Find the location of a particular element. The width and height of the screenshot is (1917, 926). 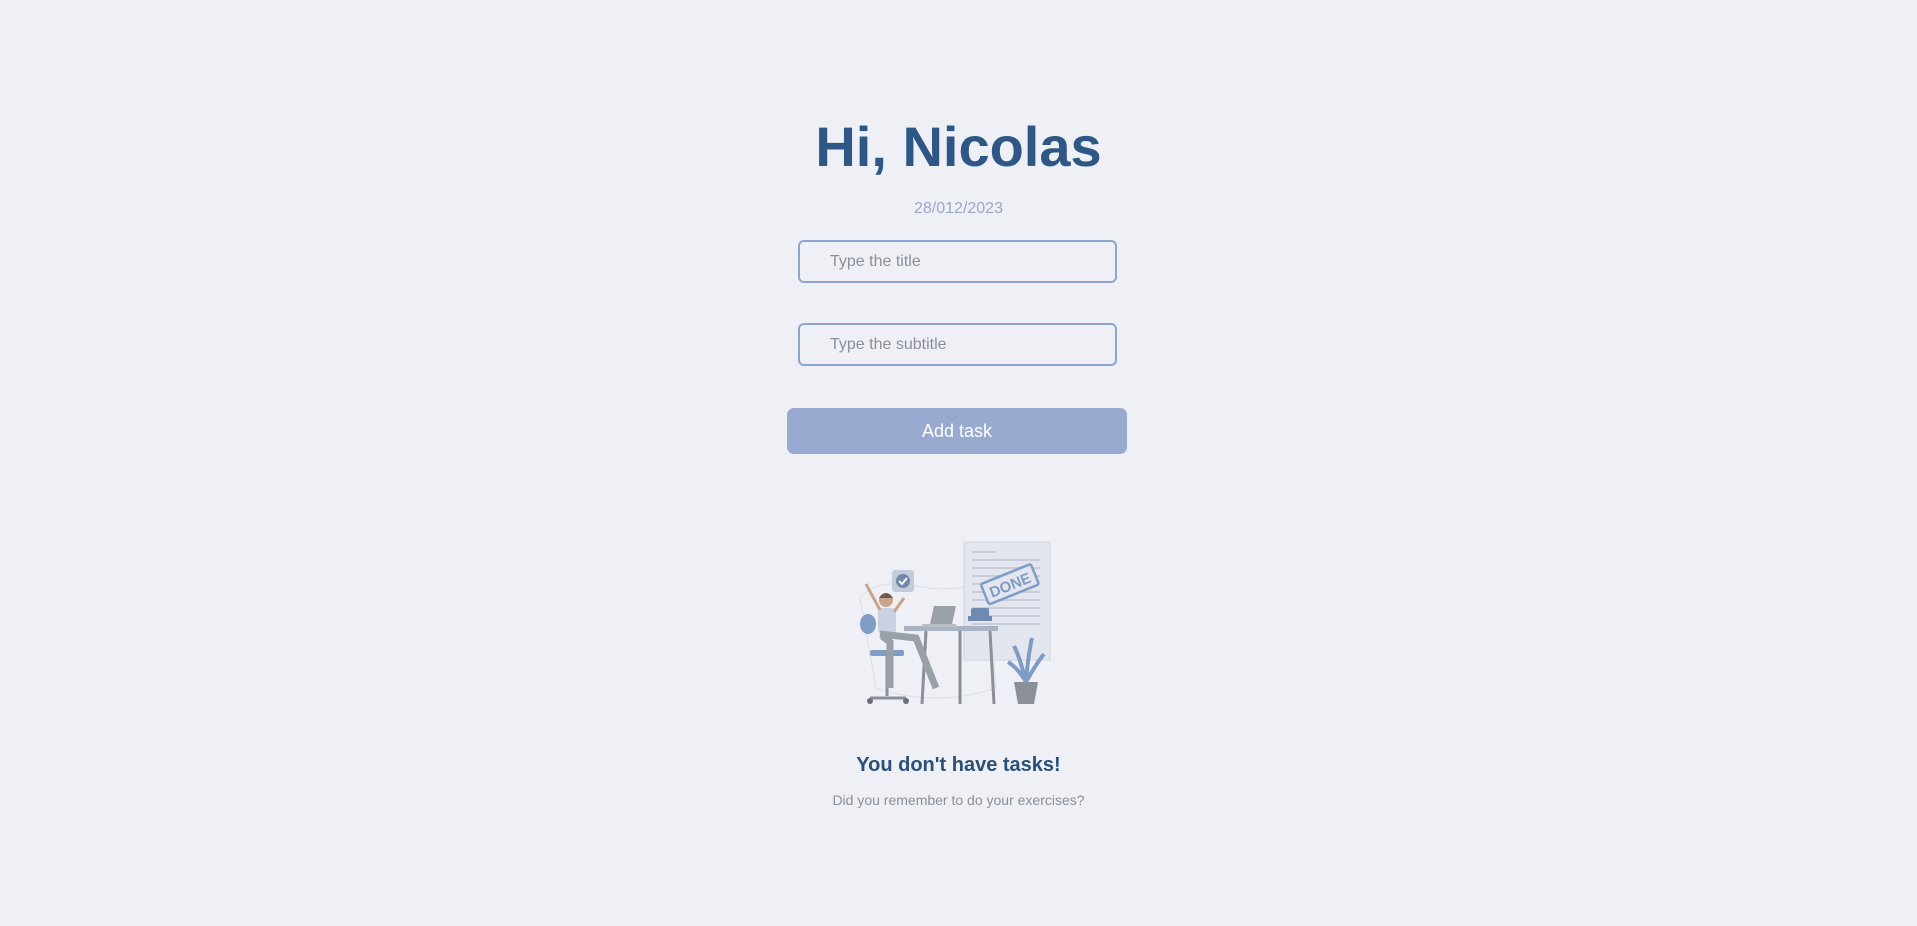

greeting-heading: Hi, Nicolas is located at coordinates (958, 146).